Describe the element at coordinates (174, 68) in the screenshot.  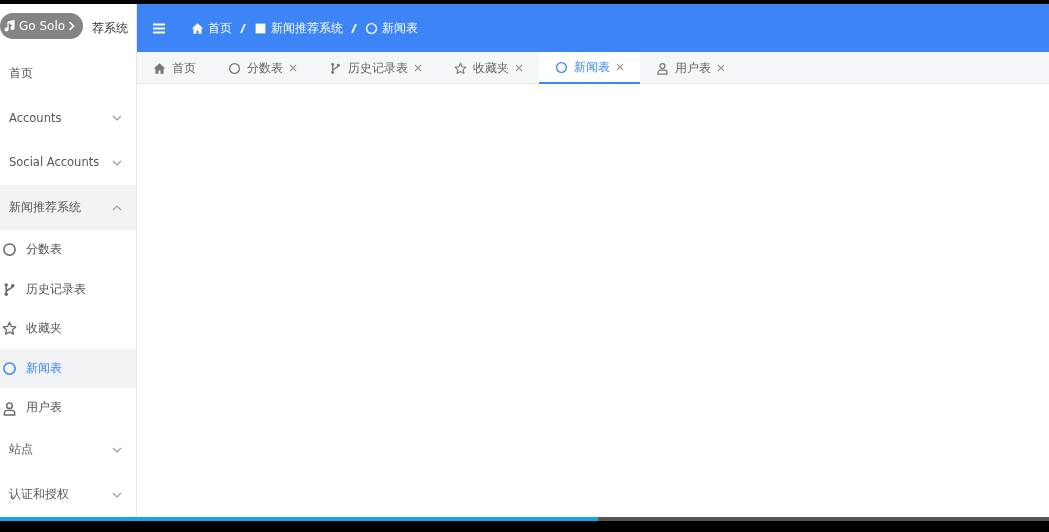
I see `tab: 首页` at that location.